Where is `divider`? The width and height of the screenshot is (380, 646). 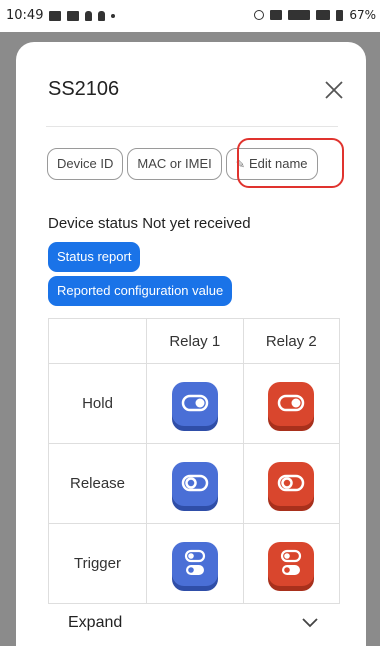 divider is located at coordinates (192, 126).